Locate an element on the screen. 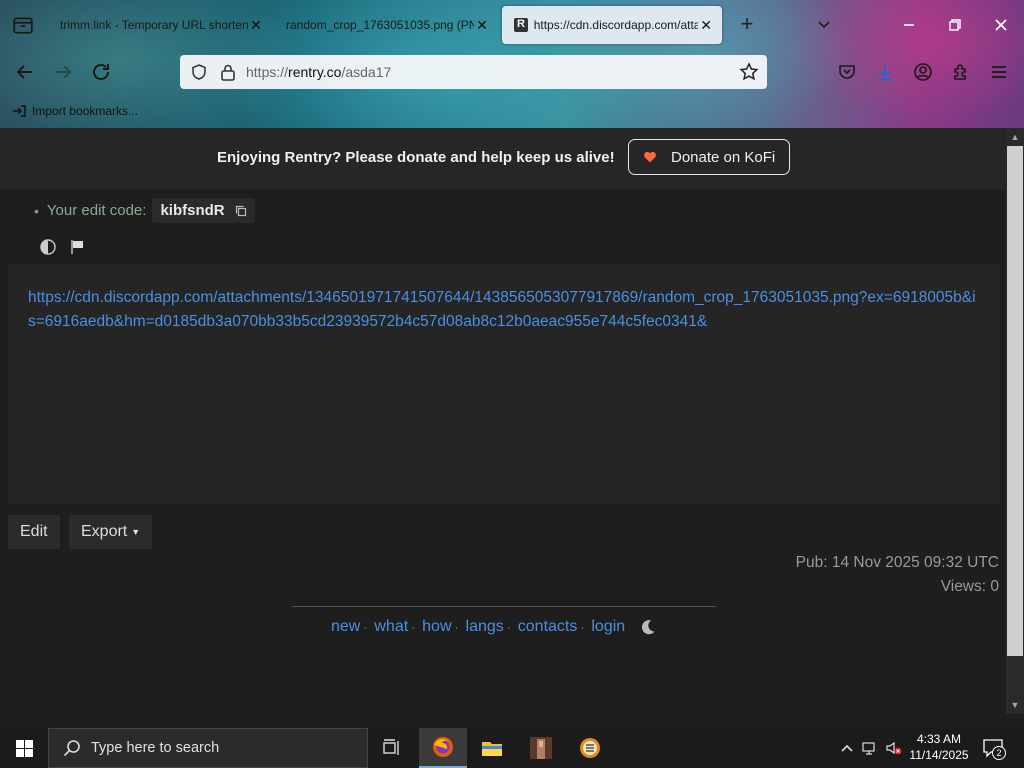 The width and height of the screenshot is (1024, 768). flag-icon is located at coordinates (78, 247).